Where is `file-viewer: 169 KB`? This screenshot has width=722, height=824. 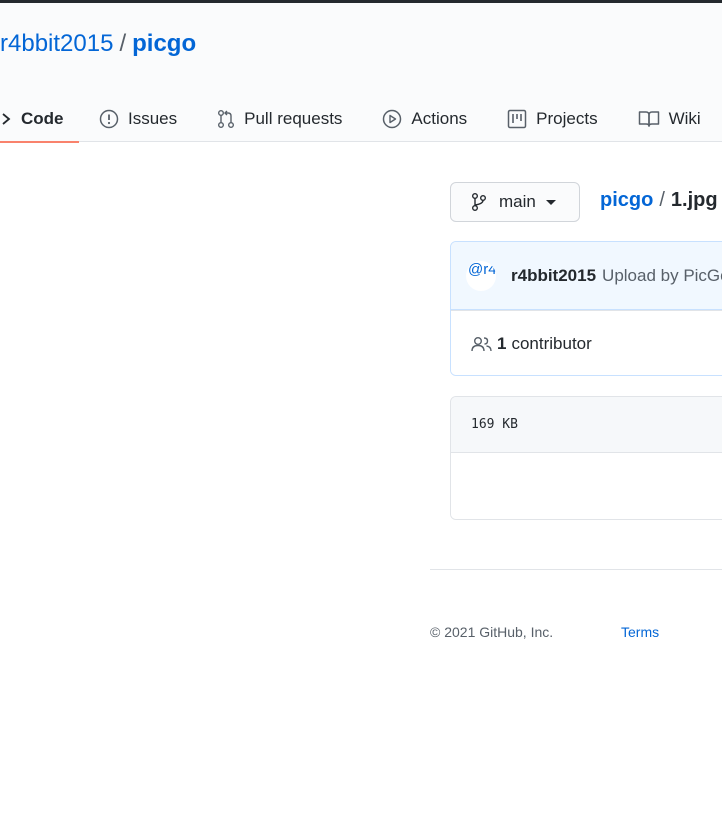 file-viewer: 169 KB is located at coordinates (586, 458).